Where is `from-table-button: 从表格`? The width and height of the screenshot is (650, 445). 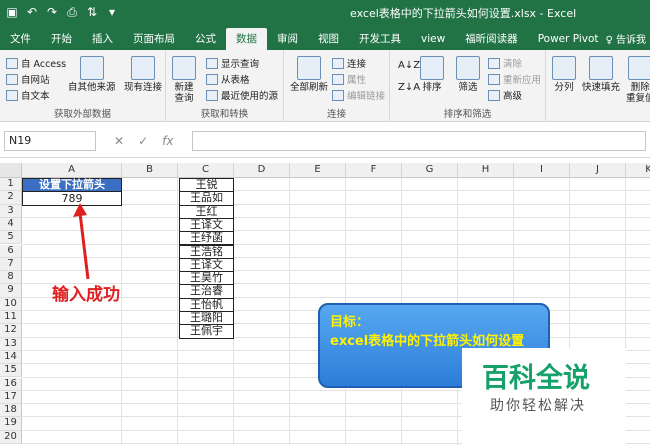
from-table-button: 从表格 is located at coordinates (228, 79).